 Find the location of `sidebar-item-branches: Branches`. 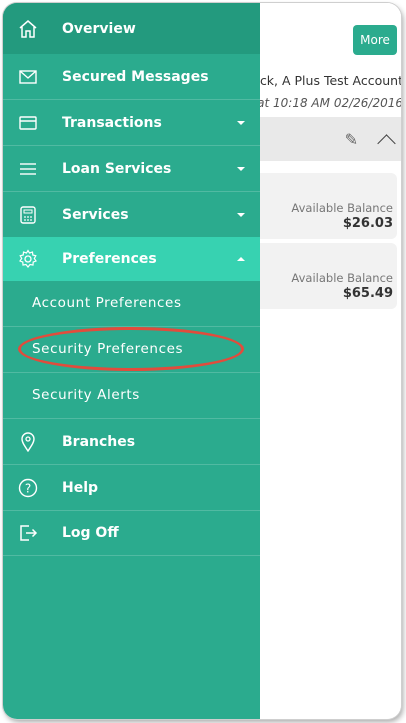

sidebar-item-branches: Branches is located at coordinates (131, 441).